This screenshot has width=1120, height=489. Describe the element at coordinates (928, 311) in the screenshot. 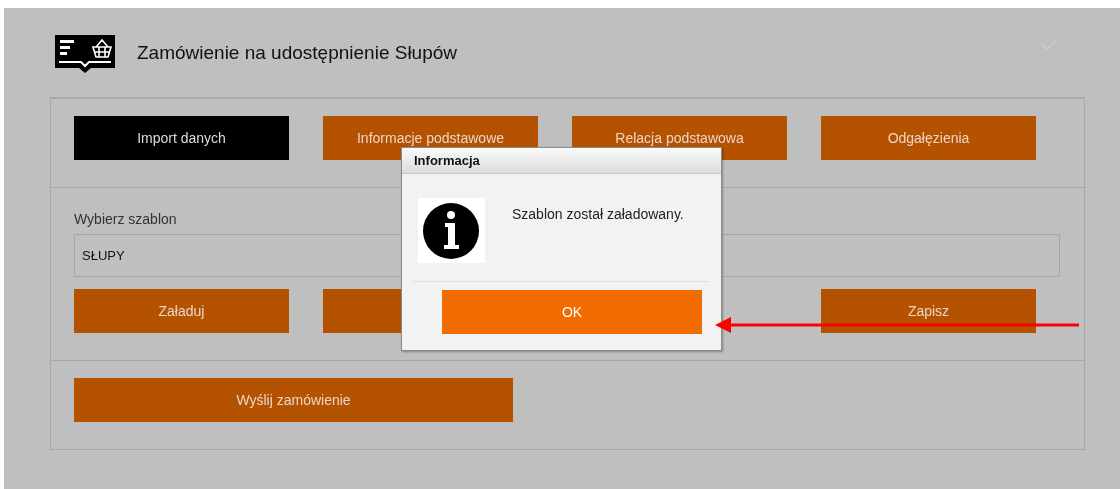

I see `action-button: Zapisz` at that location.